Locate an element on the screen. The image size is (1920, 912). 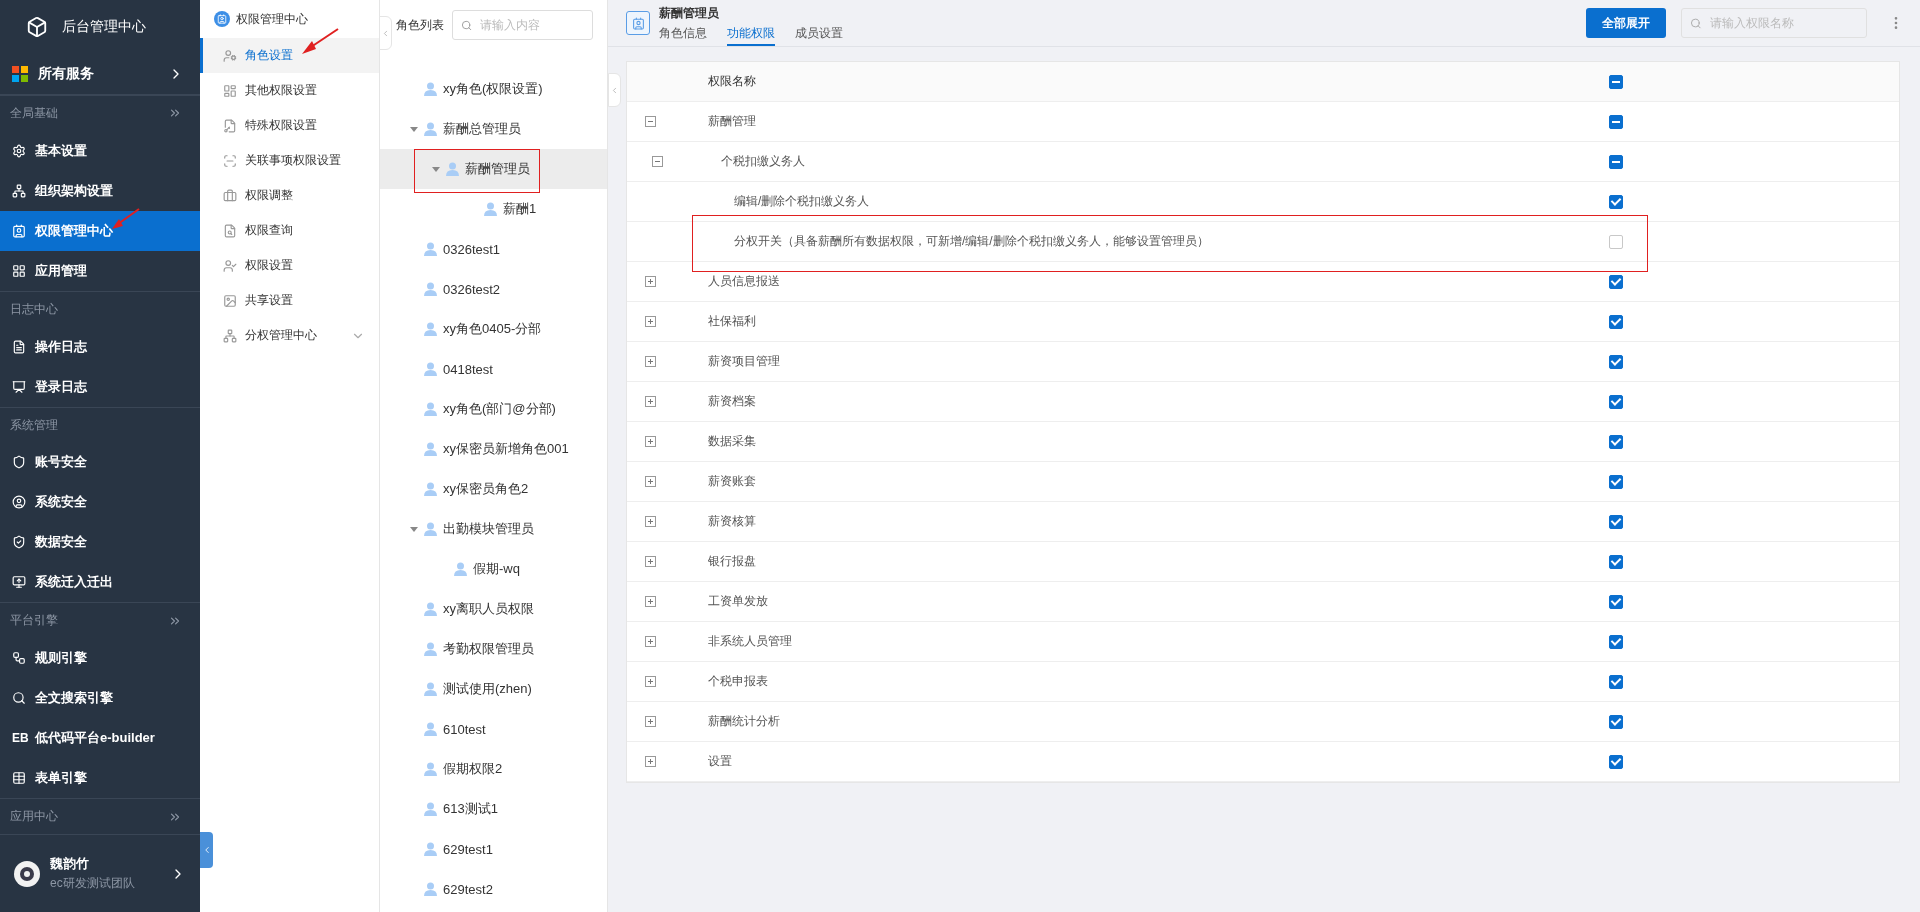
section-title: 应用中心 is located at coordinates (34, 817).